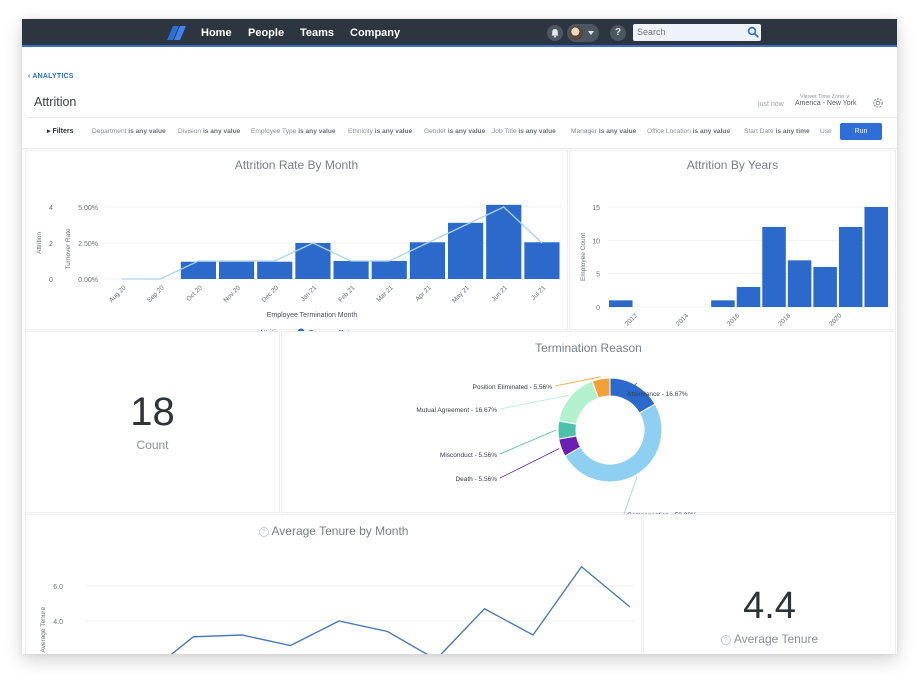 This screenshot has height=674, width=919. What do you see at coordinates (631, 319) in the screenshot?
I see `x-tick-label: 2012` at bounding box center [631, 319].